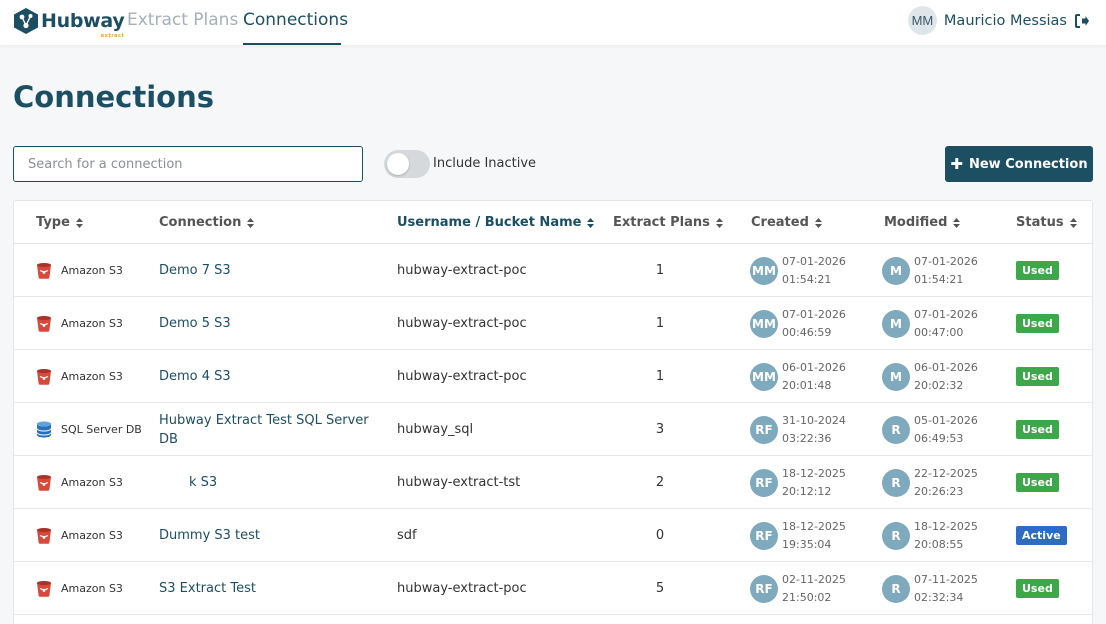 The width and height of the screenshot is (1106, 624). Describe the element at coordinates (998, 20) in the screenshot. I see `user-menu: MM Mauricio Messias` at that location.